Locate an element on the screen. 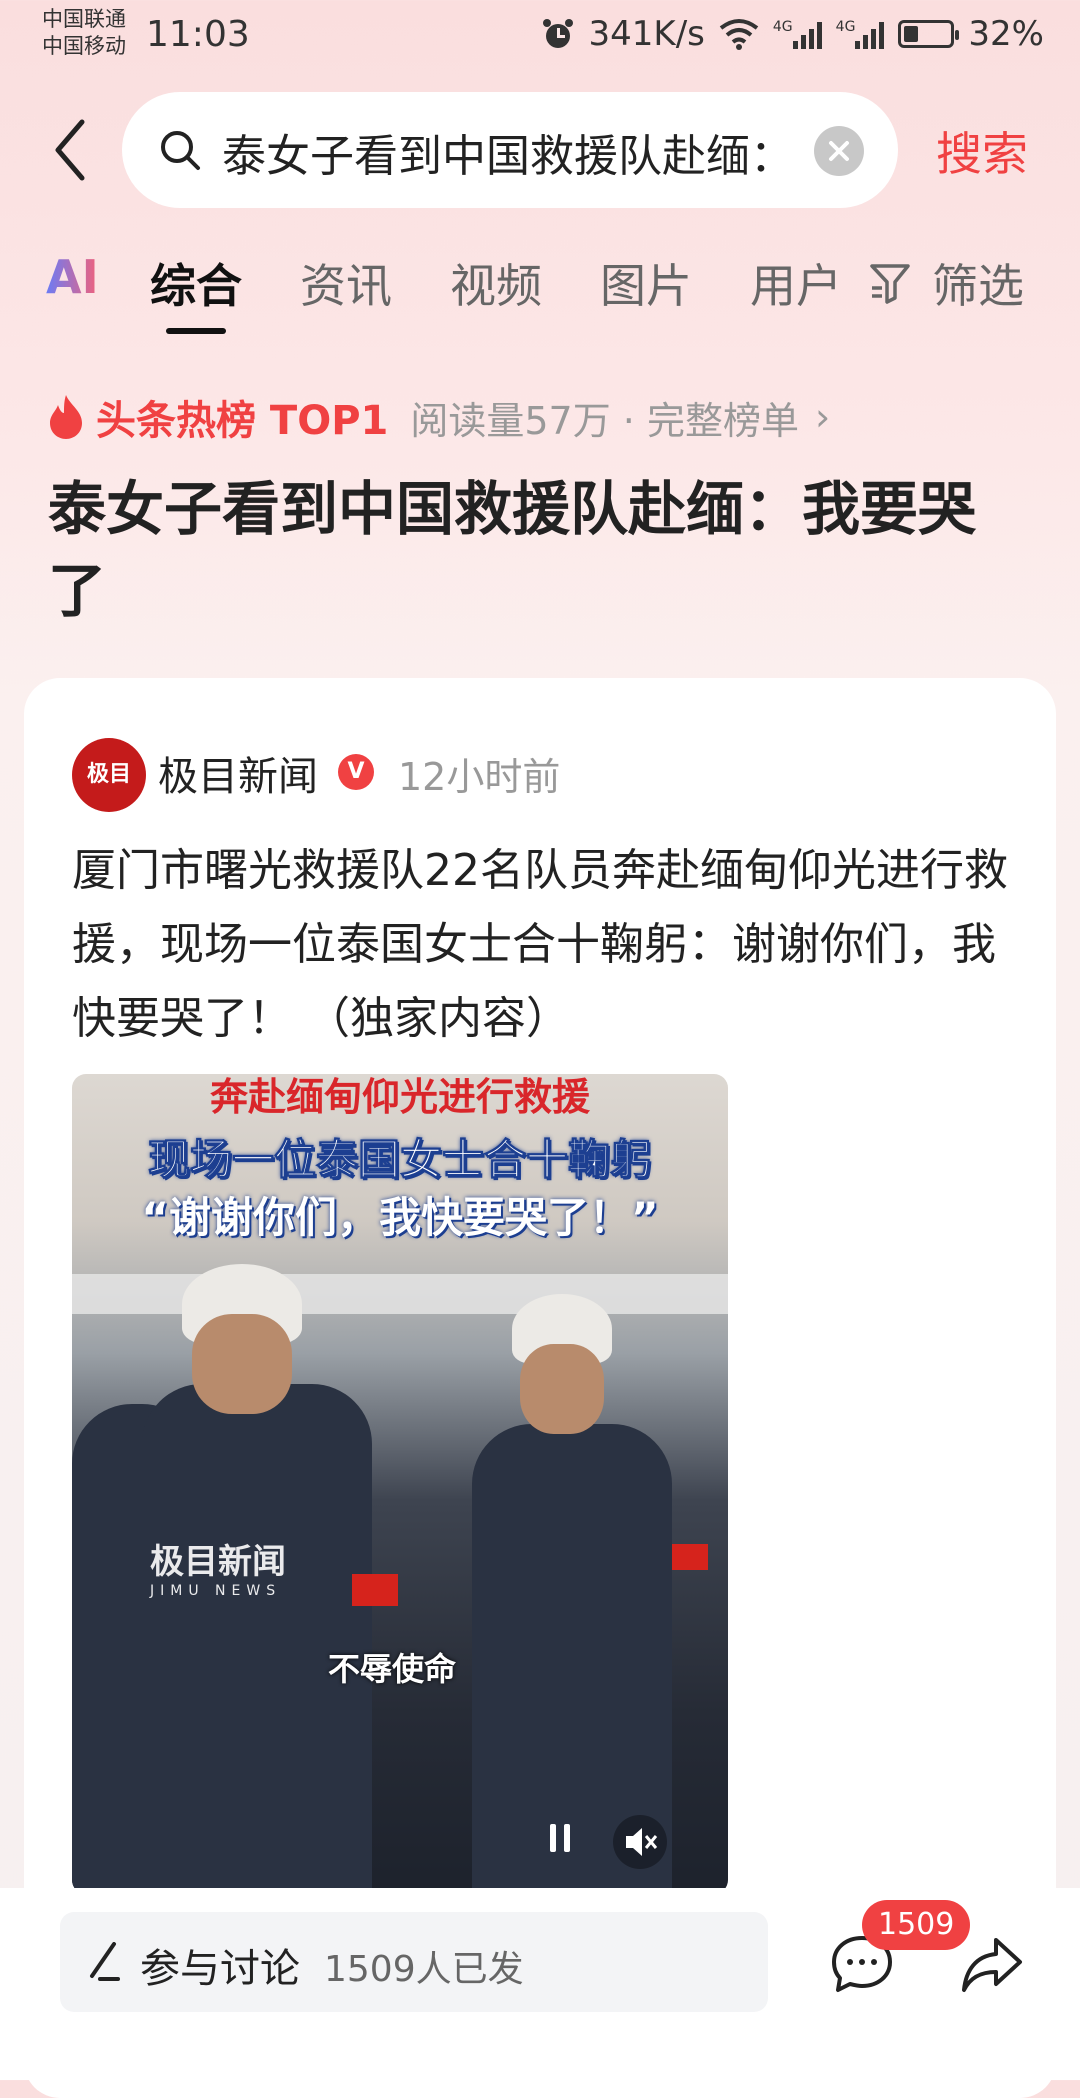 Image resolution: width=1080 pixels, height=2098 pixels. signal-1: 4G is located at coordinates (797, 34).